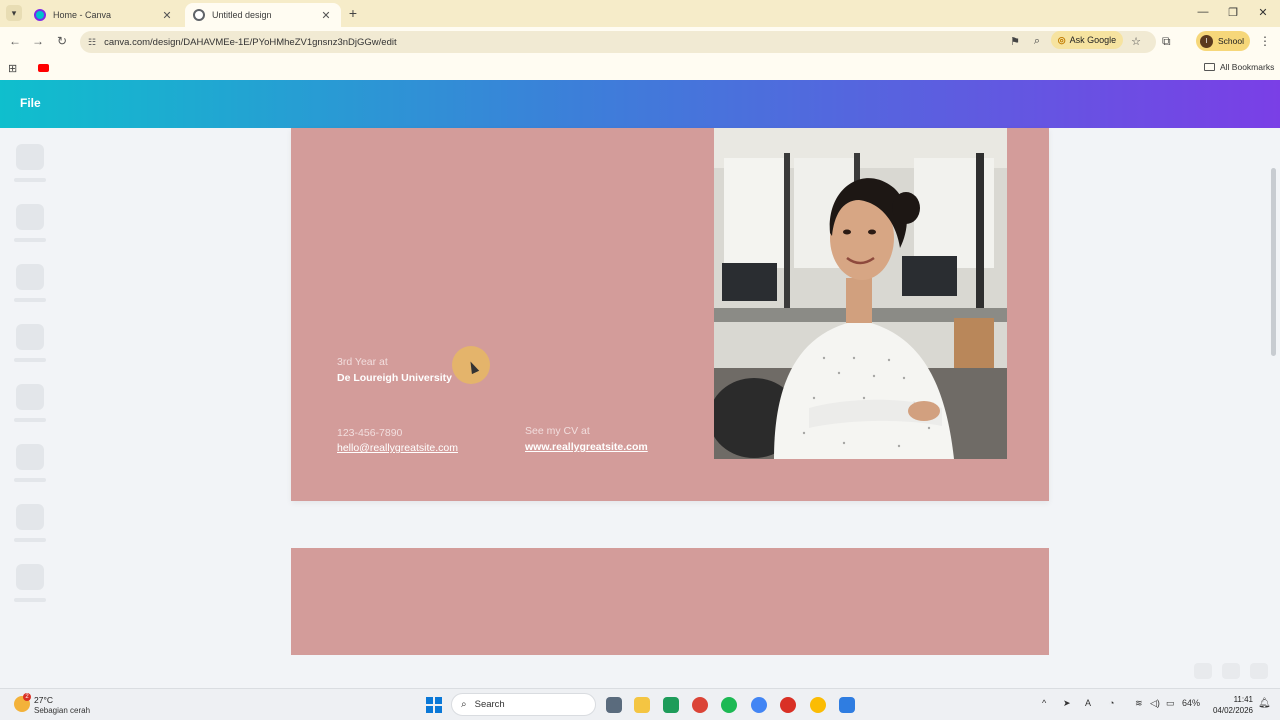 The height and width of the screenshot is (720, 1280). I want to click on tray-chevron-icon: ^, so click(1044, 703).